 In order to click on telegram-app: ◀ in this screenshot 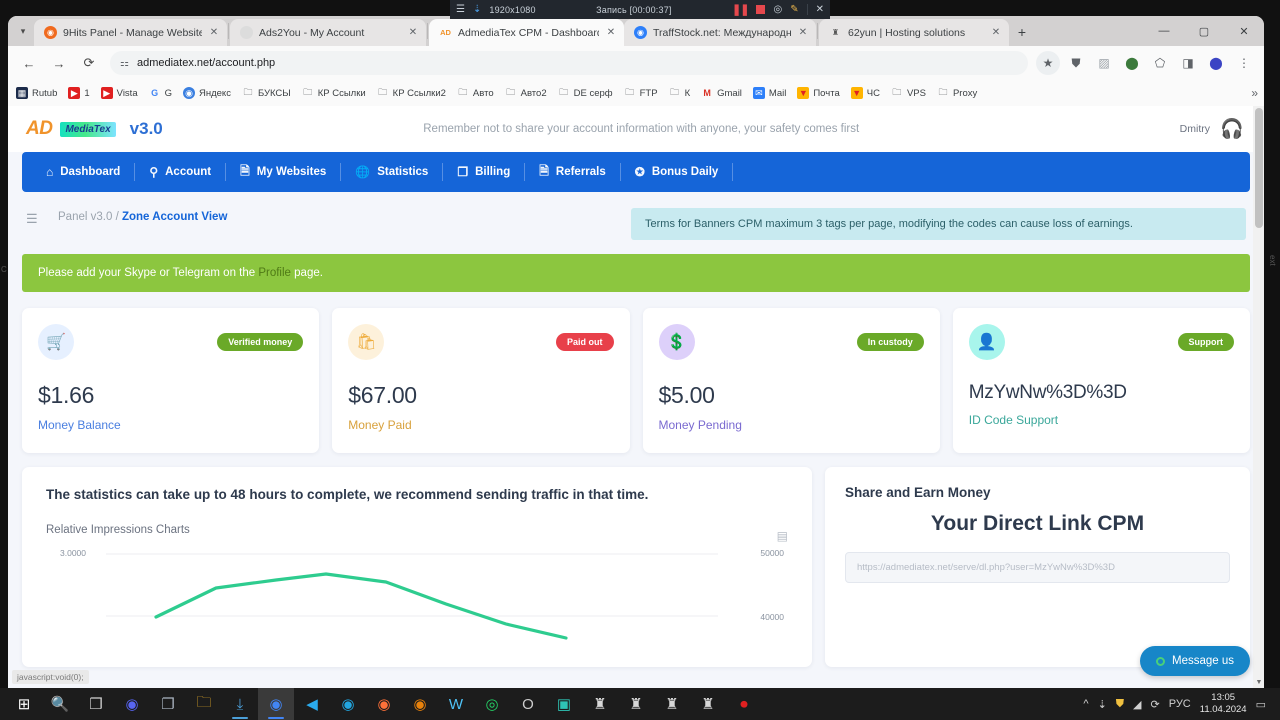, I will do `click(312, 704)`.